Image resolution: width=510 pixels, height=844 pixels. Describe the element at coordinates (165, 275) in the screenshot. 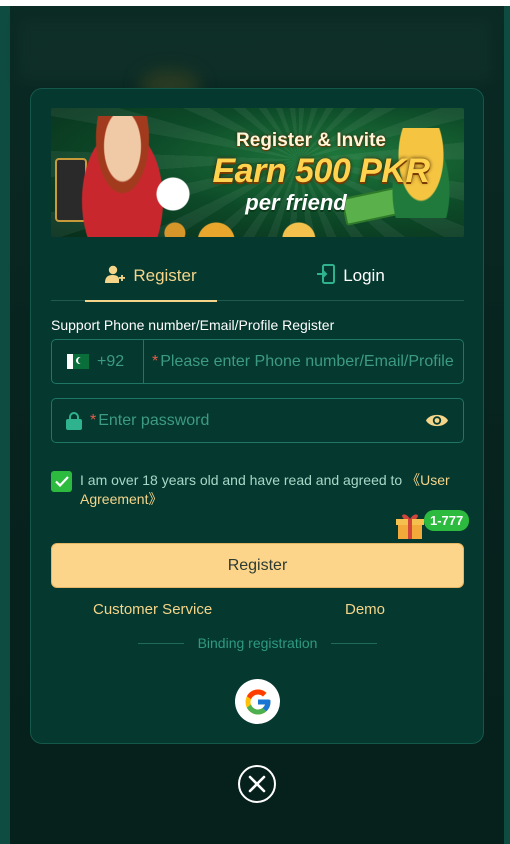

I see `tab-register-label: Register` at that location.